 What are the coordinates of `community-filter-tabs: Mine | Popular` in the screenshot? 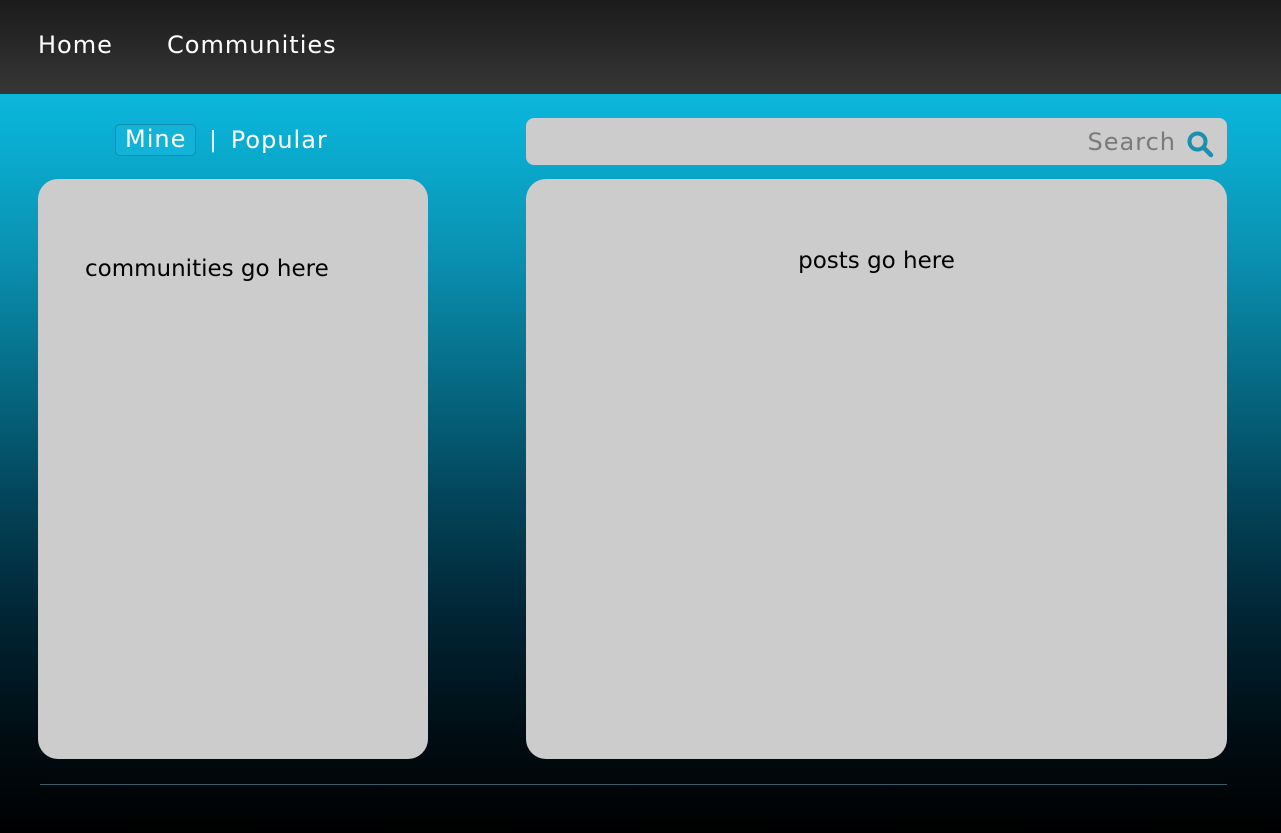 It's located at (221, 140).